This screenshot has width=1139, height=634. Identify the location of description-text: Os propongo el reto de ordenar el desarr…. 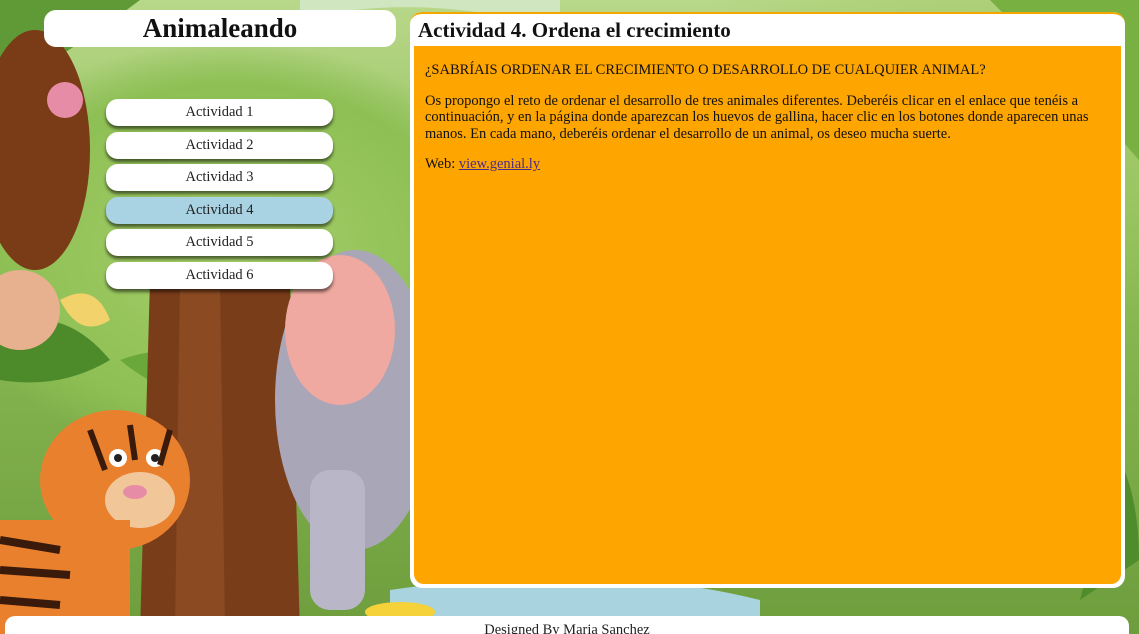
(757, 117).